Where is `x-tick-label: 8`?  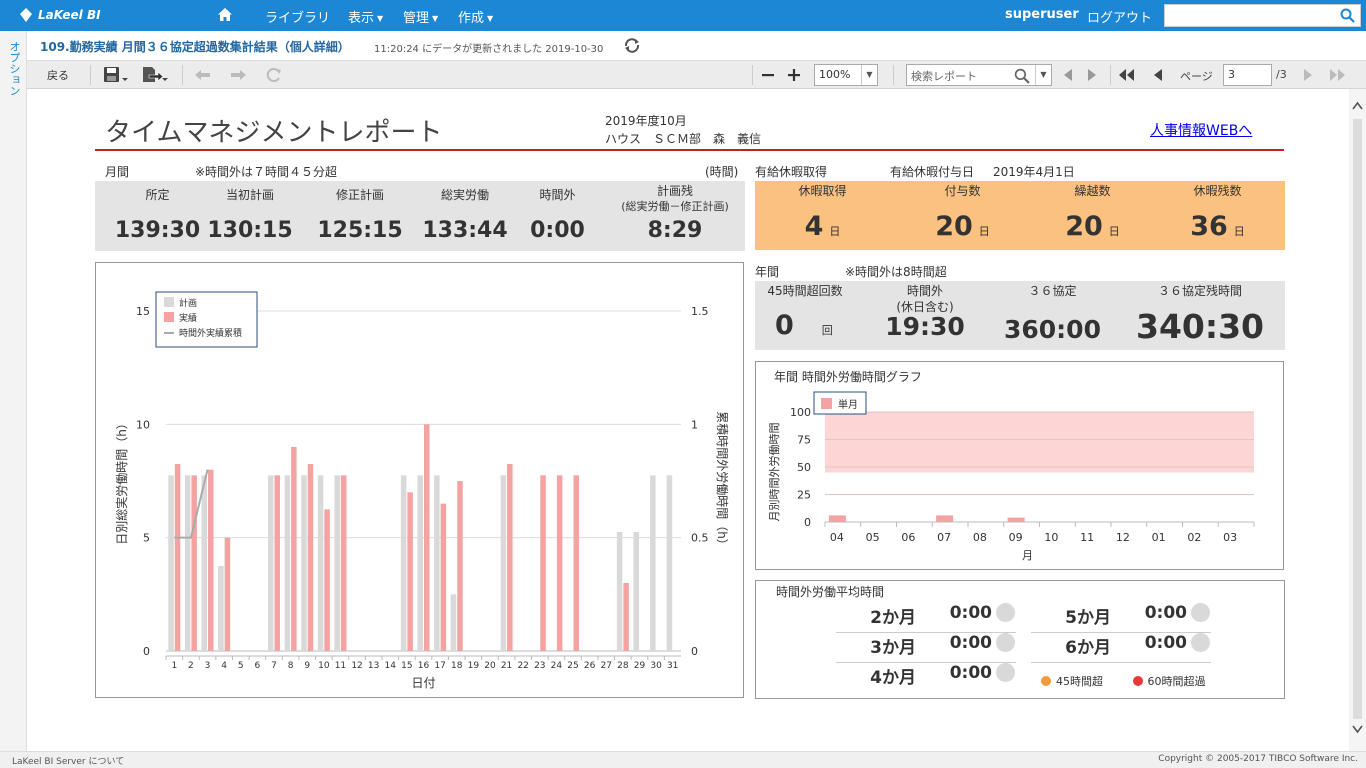 x-tick-label: 8 is located at coordinates (291, 666).